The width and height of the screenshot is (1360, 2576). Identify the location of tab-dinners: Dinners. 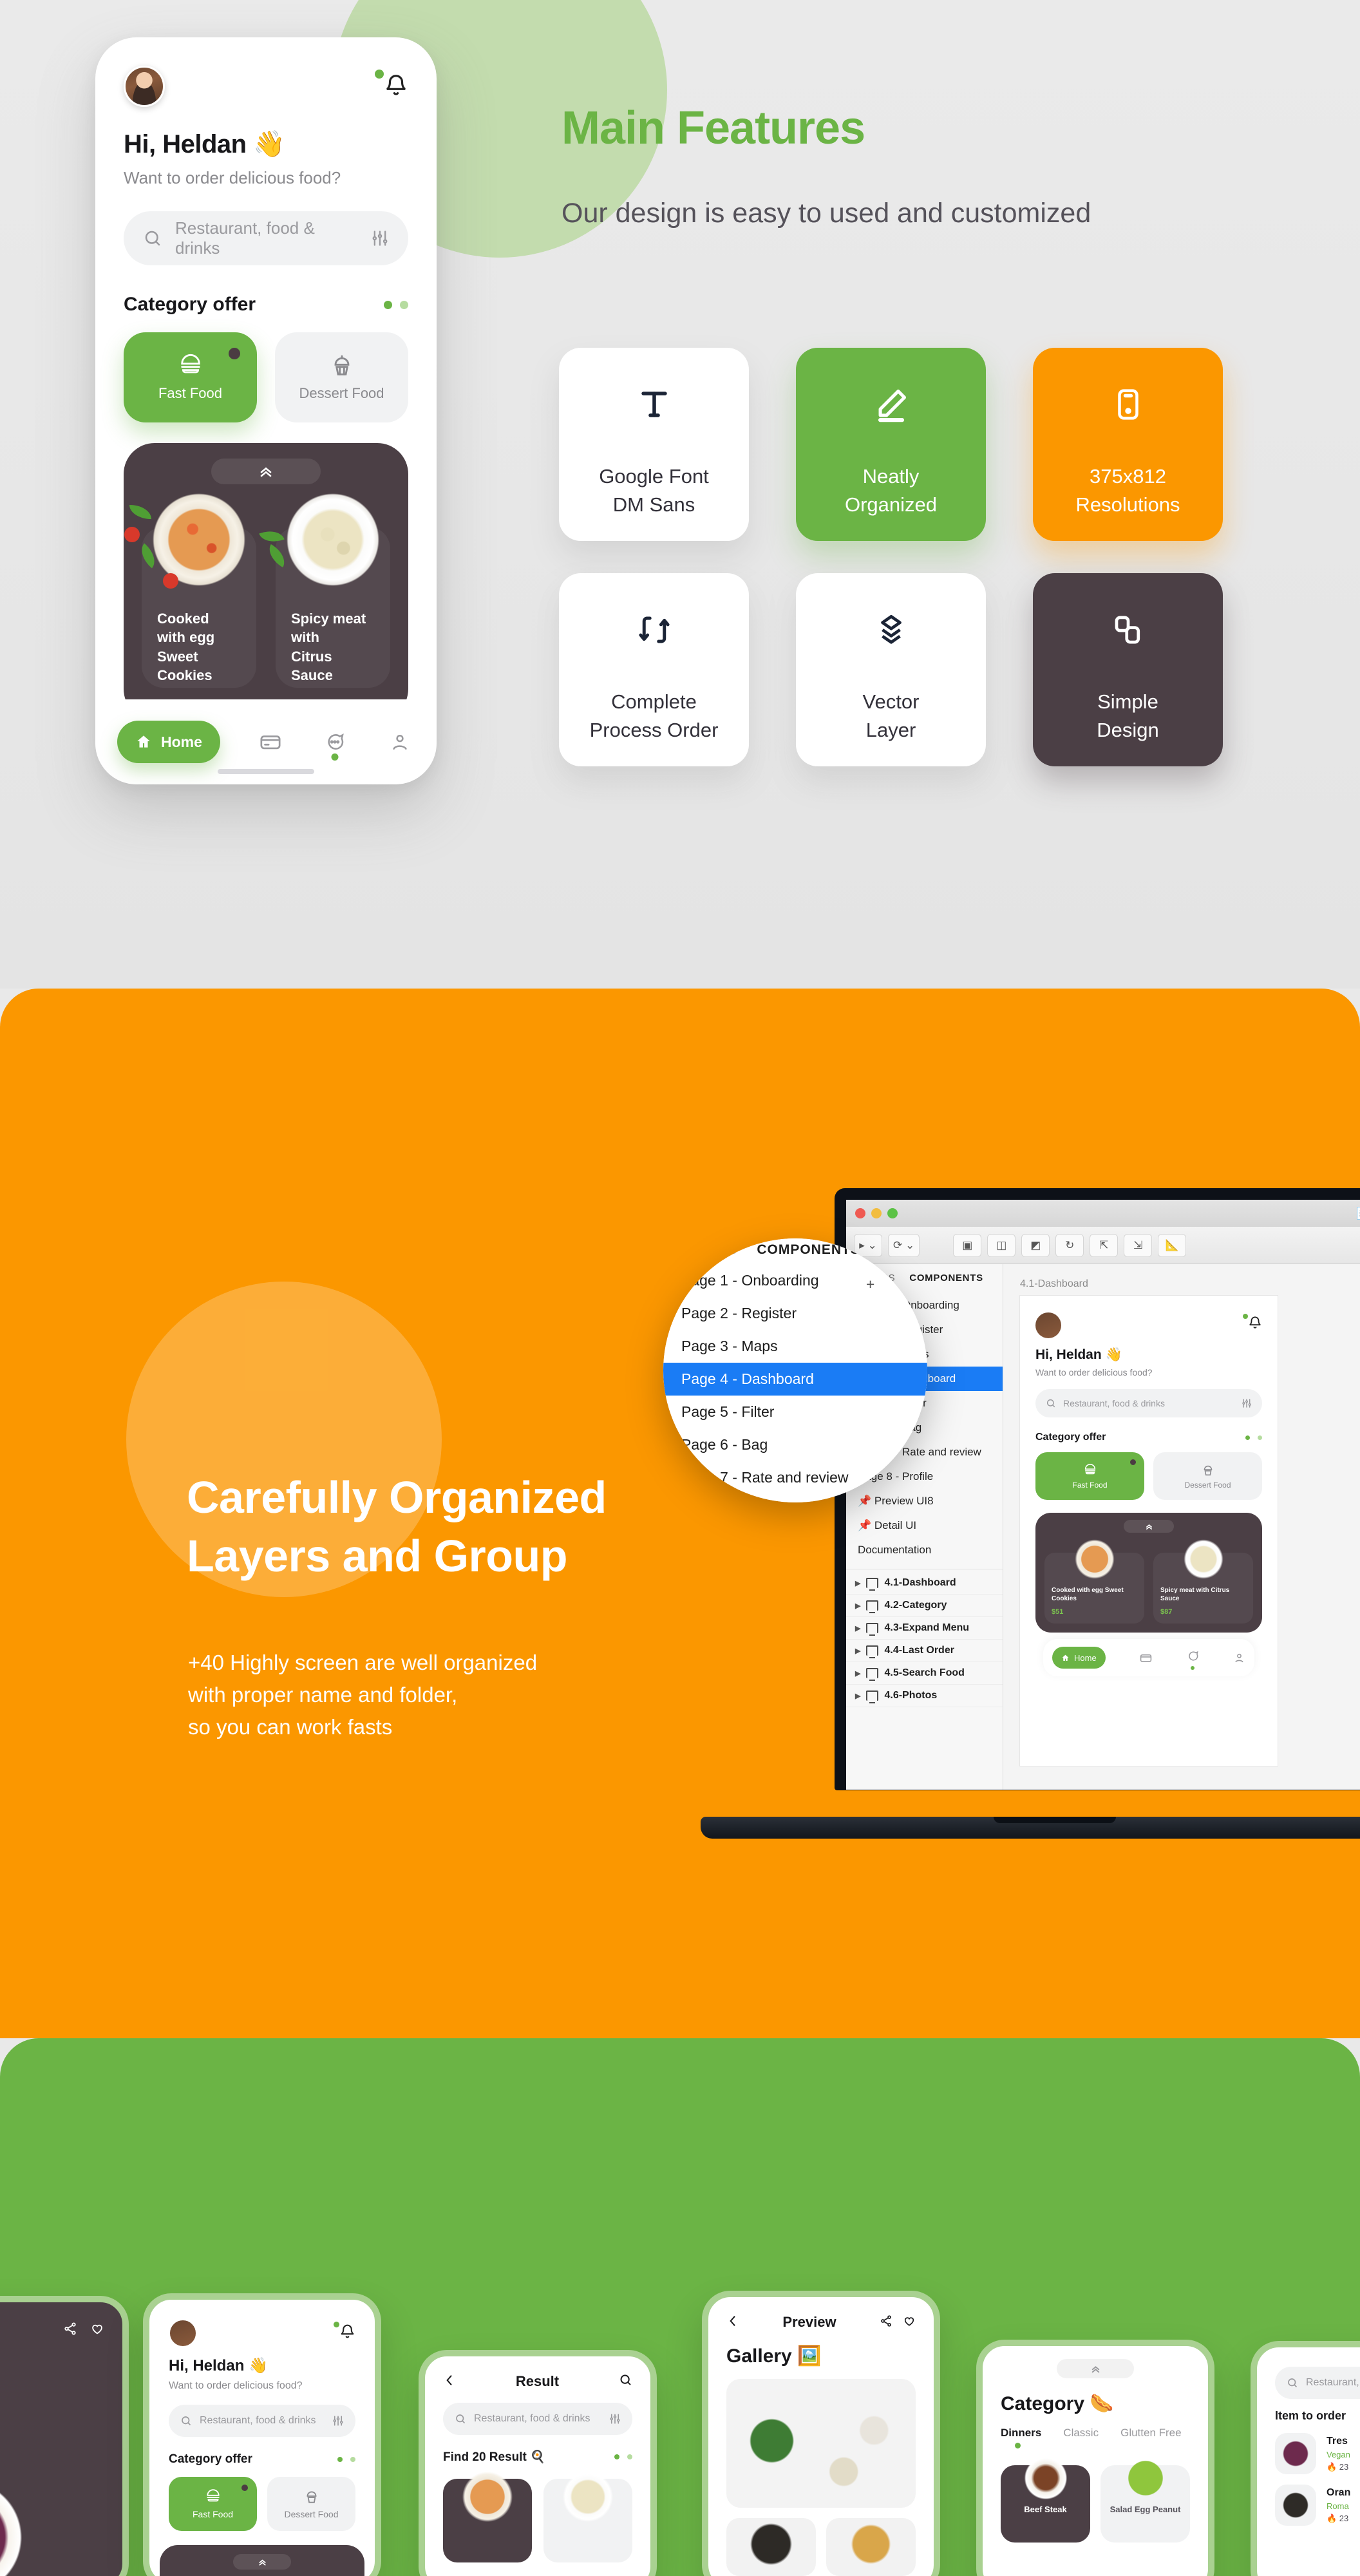
(1021, 2437).